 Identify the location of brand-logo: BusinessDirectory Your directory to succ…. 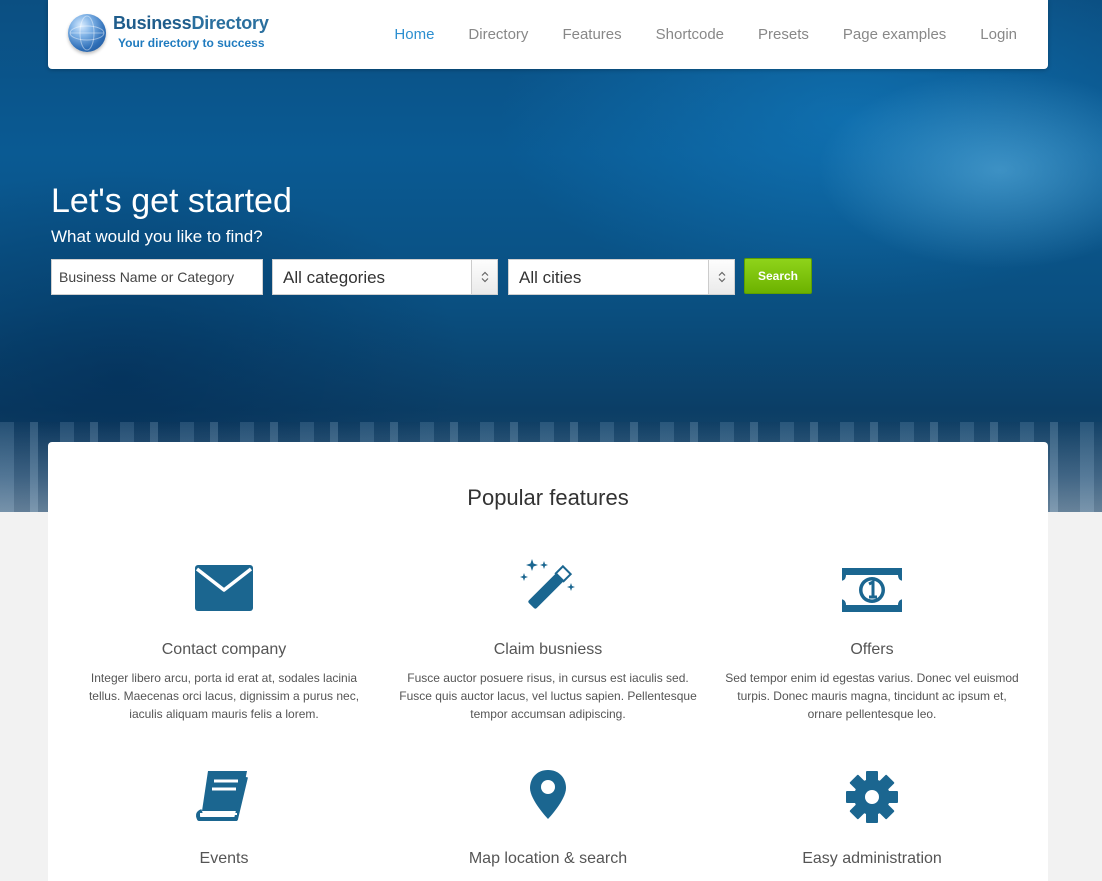
(173, 34).